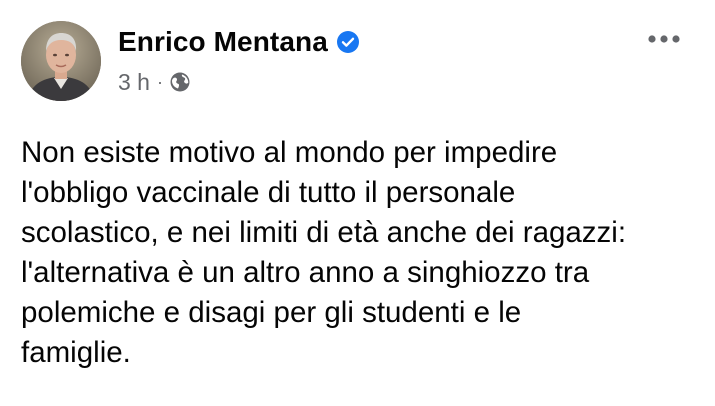  I want to click on globe-icon, so click(180, 82).